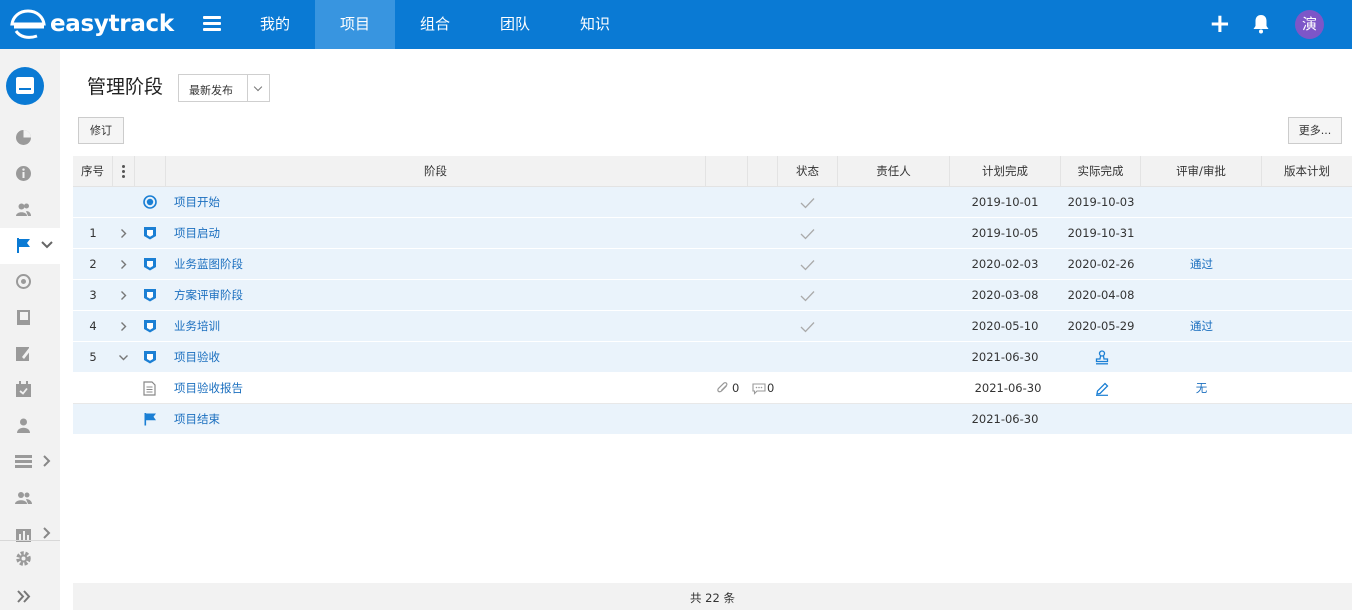 The width and height of the screenshot is (1352, 610). I want to click on sidebar-item-settings, so click(30, 559).